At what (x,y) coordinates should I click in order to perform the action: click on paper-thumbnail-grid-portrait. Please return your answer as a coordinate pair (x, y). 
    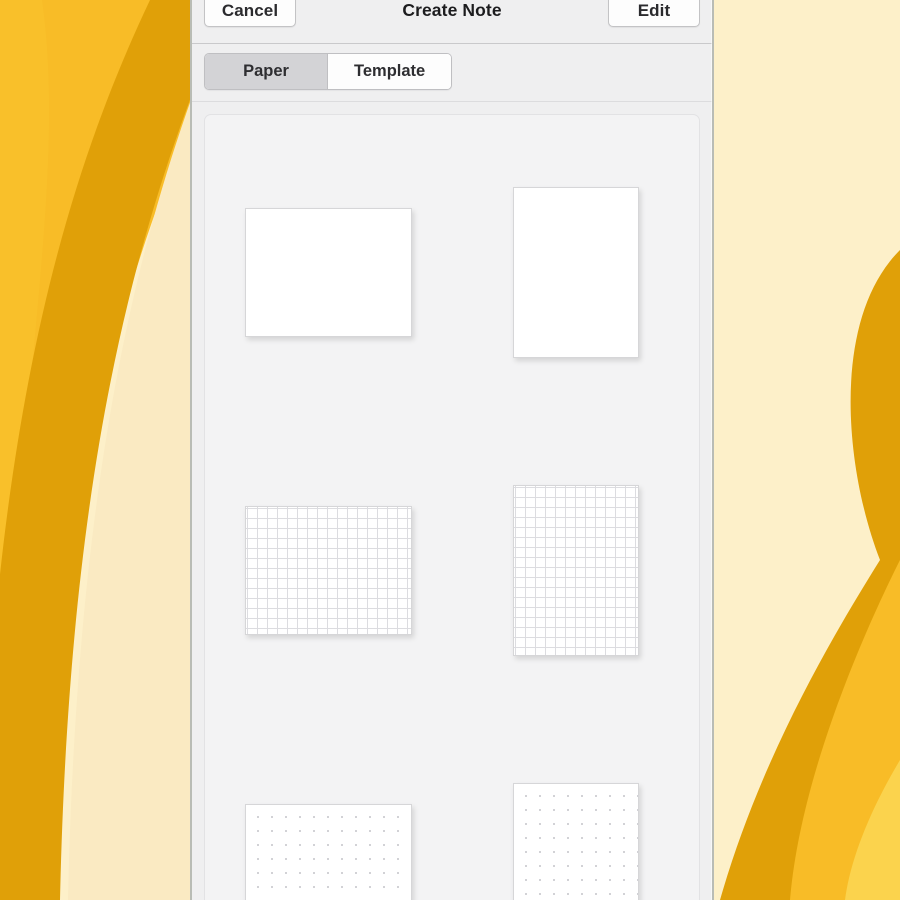
    Looking at the image, I should click on (575, 570).